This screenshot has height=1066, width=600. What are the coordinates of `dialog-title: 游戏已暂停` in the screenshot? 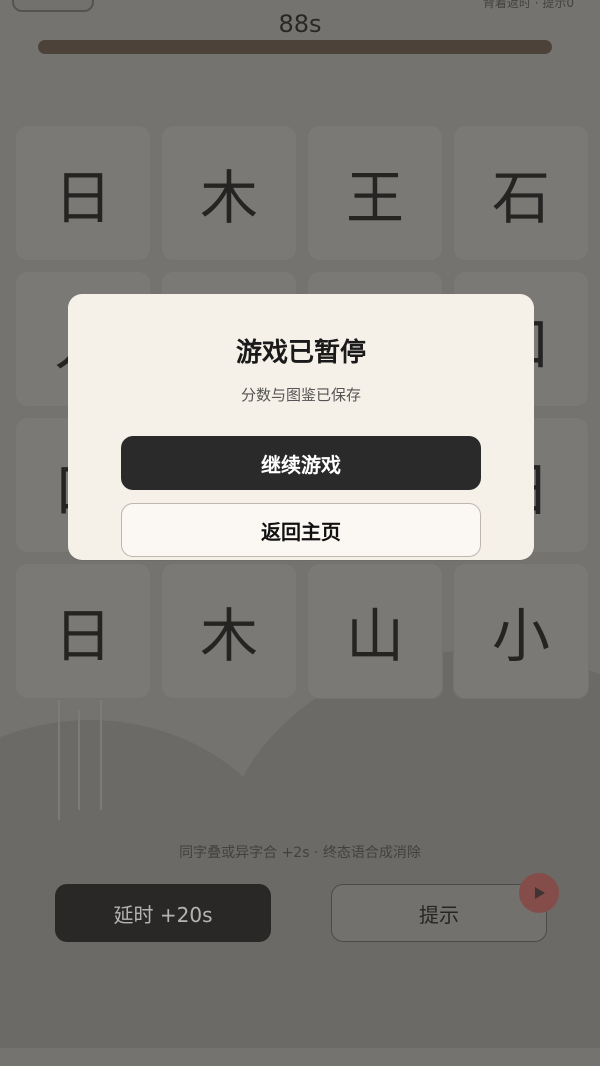 It's located at (300, 353).